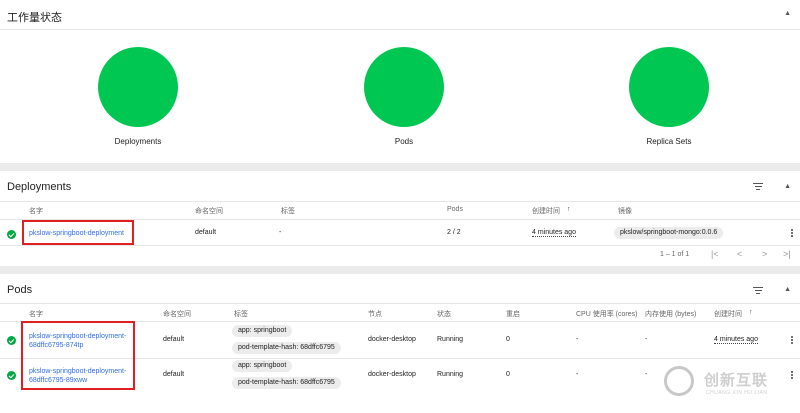 This screenshot has width=800, height=413. What do you see at coordinates (280, 232) in the screenshot?
I see `labels-cell: -` at bounding box center [280, 232].